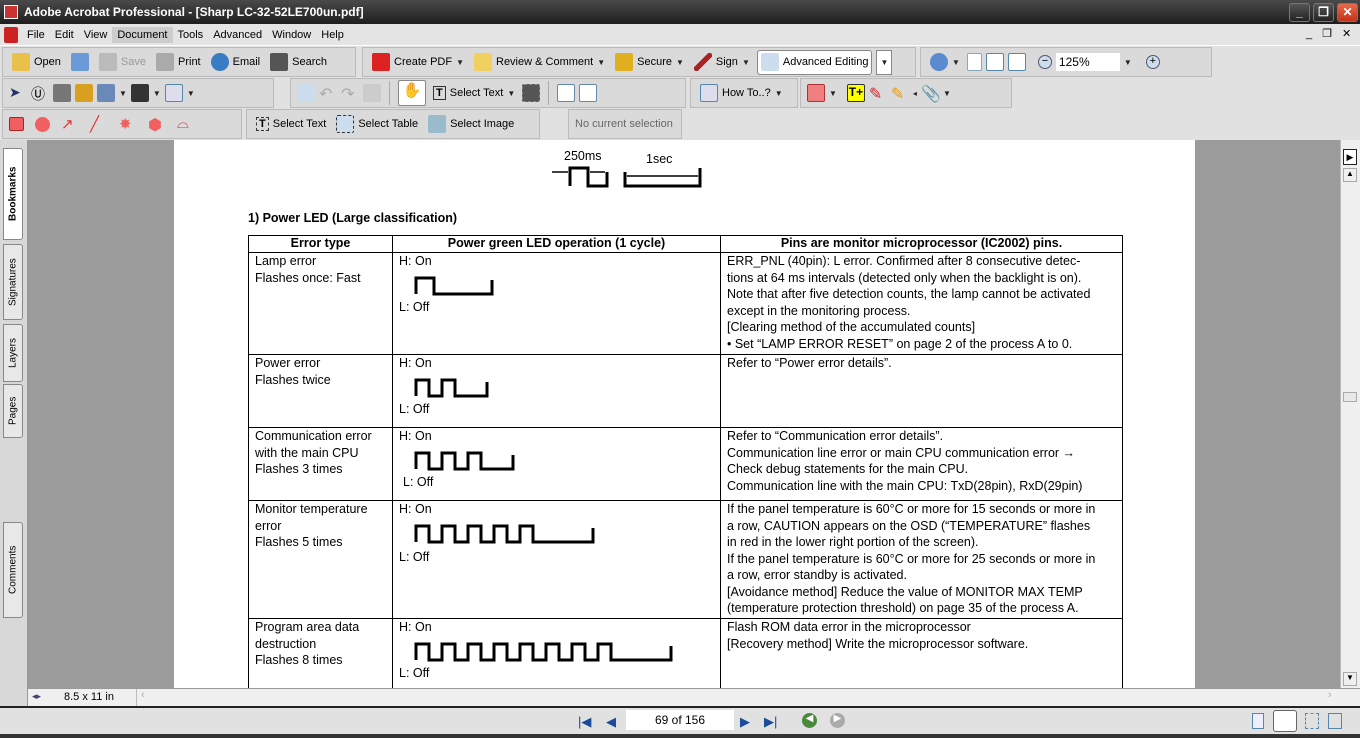 This screenshot has height=738, width=1360. Describe the element at coordinates (328, 93) in the screenshot. I see `undo-icon: ↶` at that location.